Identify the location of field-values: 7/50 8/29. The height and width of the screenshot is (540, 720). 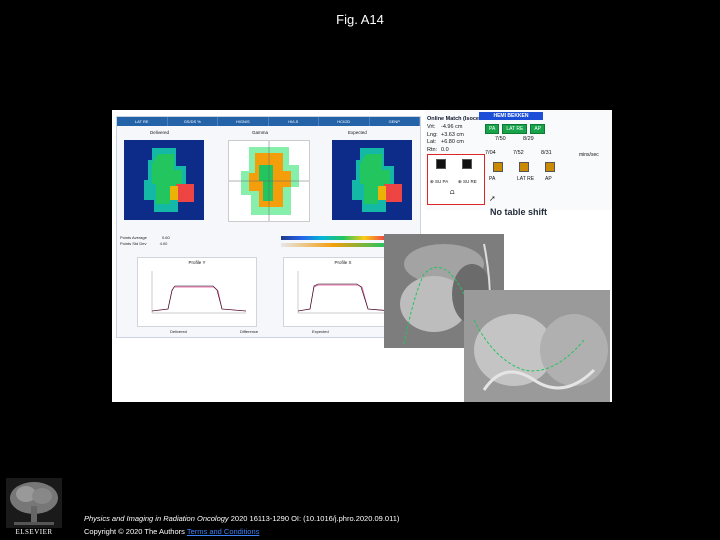
(514, 139).